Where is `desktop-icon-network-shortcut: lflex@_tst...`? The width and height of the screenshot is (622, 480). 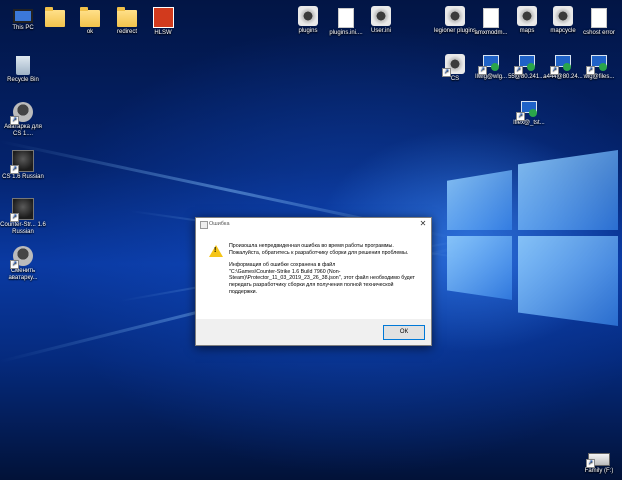
desktop-icon-network-shortcut: lflex@_tst... is located at coordinates (529, 113).